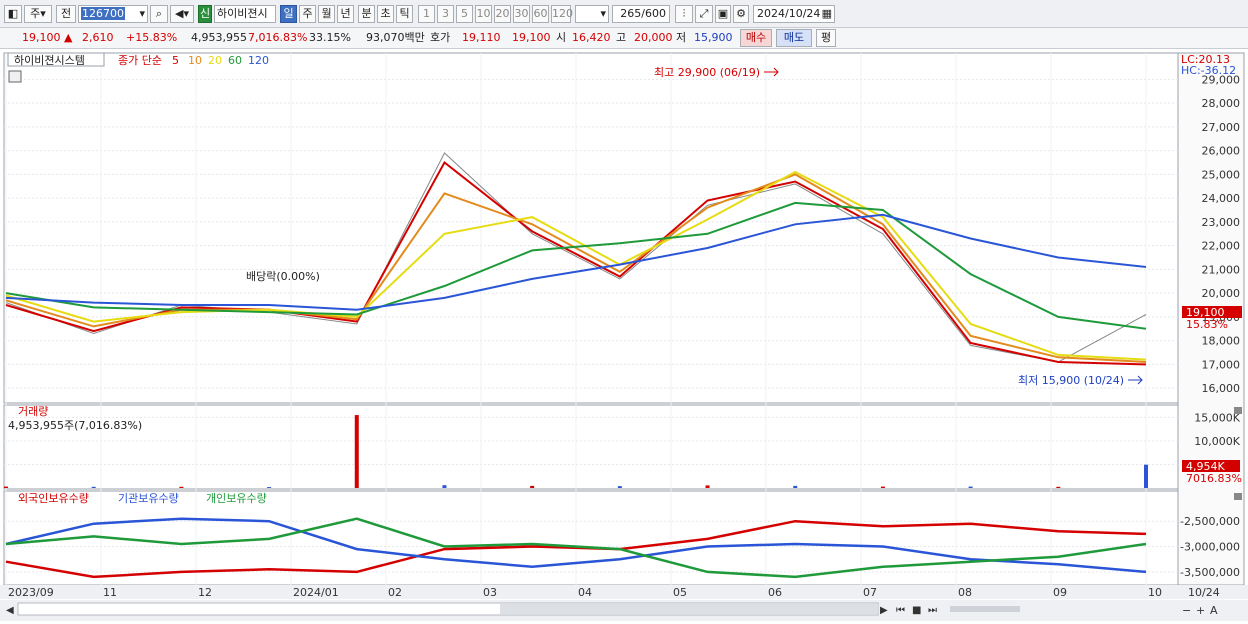  What do you see at coordinates (215, 60) in the screenshot?
I see `ma-legend-20: 20` at bounding box center [215, 60].